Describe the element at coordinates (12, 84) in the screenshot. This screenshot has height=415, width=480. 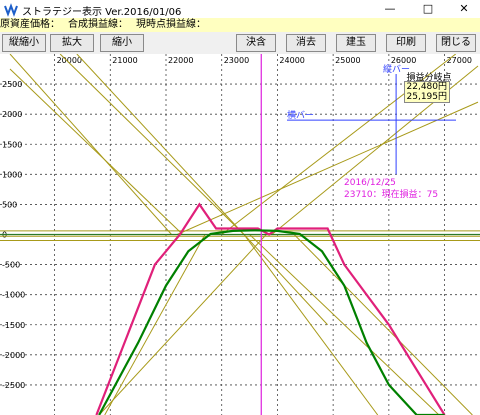
I see `y-tick-label: 2500` at that location.